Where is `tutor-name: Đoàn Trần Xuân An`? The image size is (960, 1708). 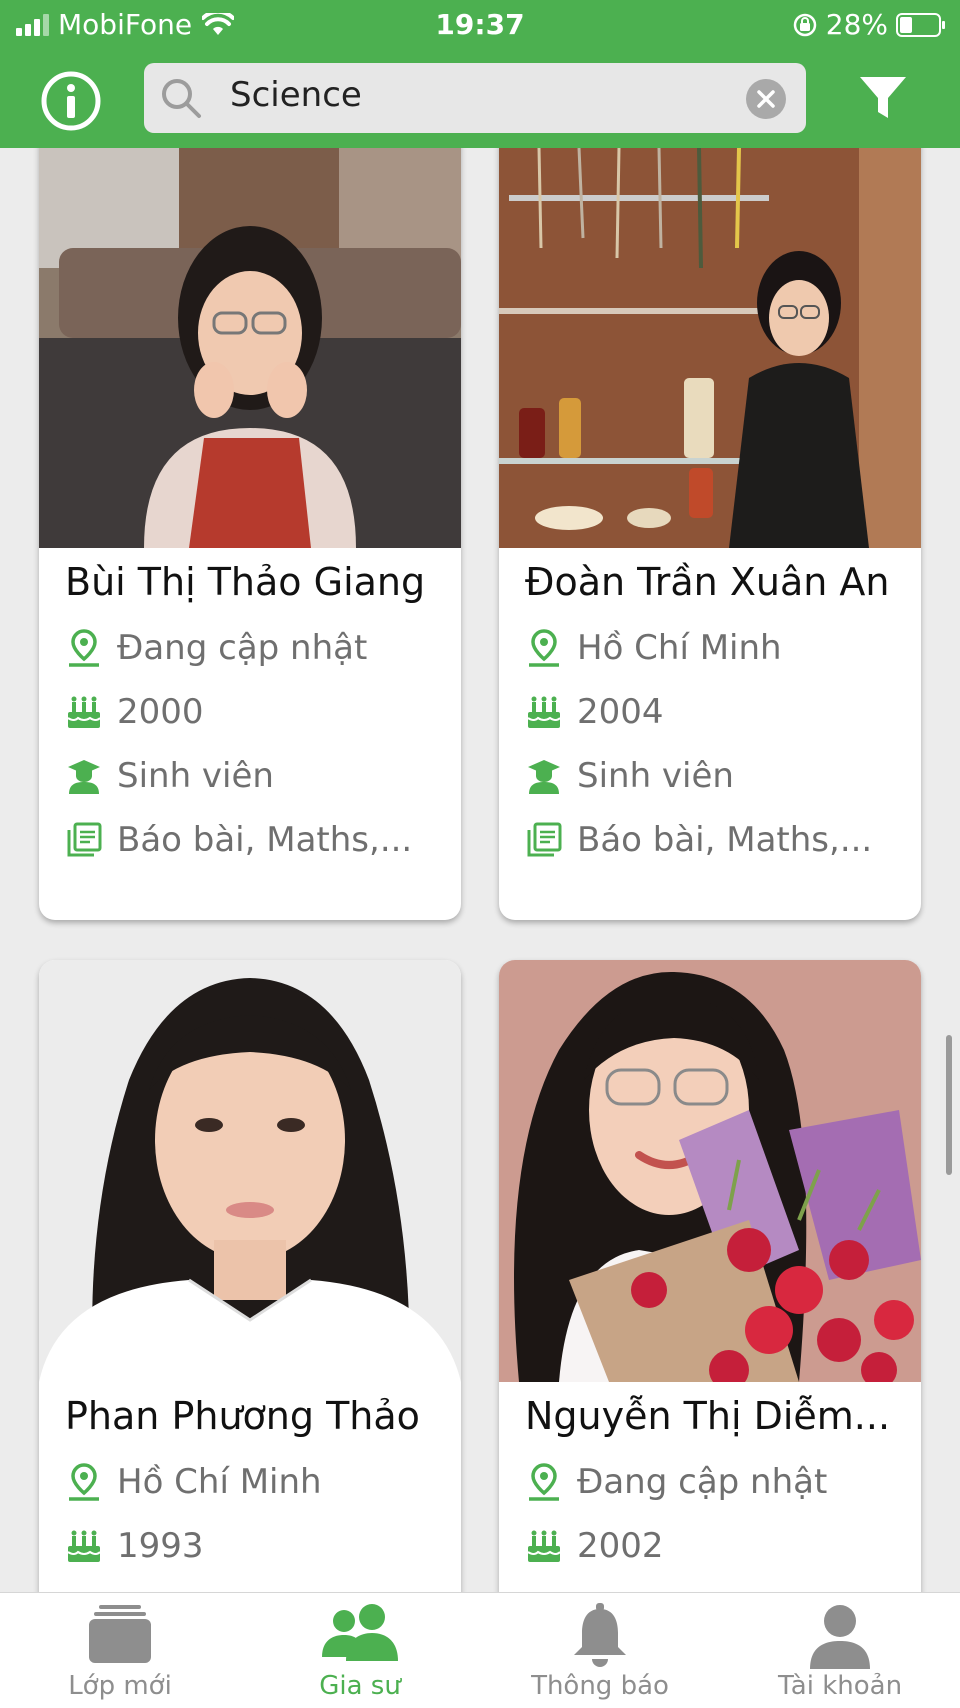
tutor-name: Đoàn Trần Xuân An is located at coordinates (707, 582).